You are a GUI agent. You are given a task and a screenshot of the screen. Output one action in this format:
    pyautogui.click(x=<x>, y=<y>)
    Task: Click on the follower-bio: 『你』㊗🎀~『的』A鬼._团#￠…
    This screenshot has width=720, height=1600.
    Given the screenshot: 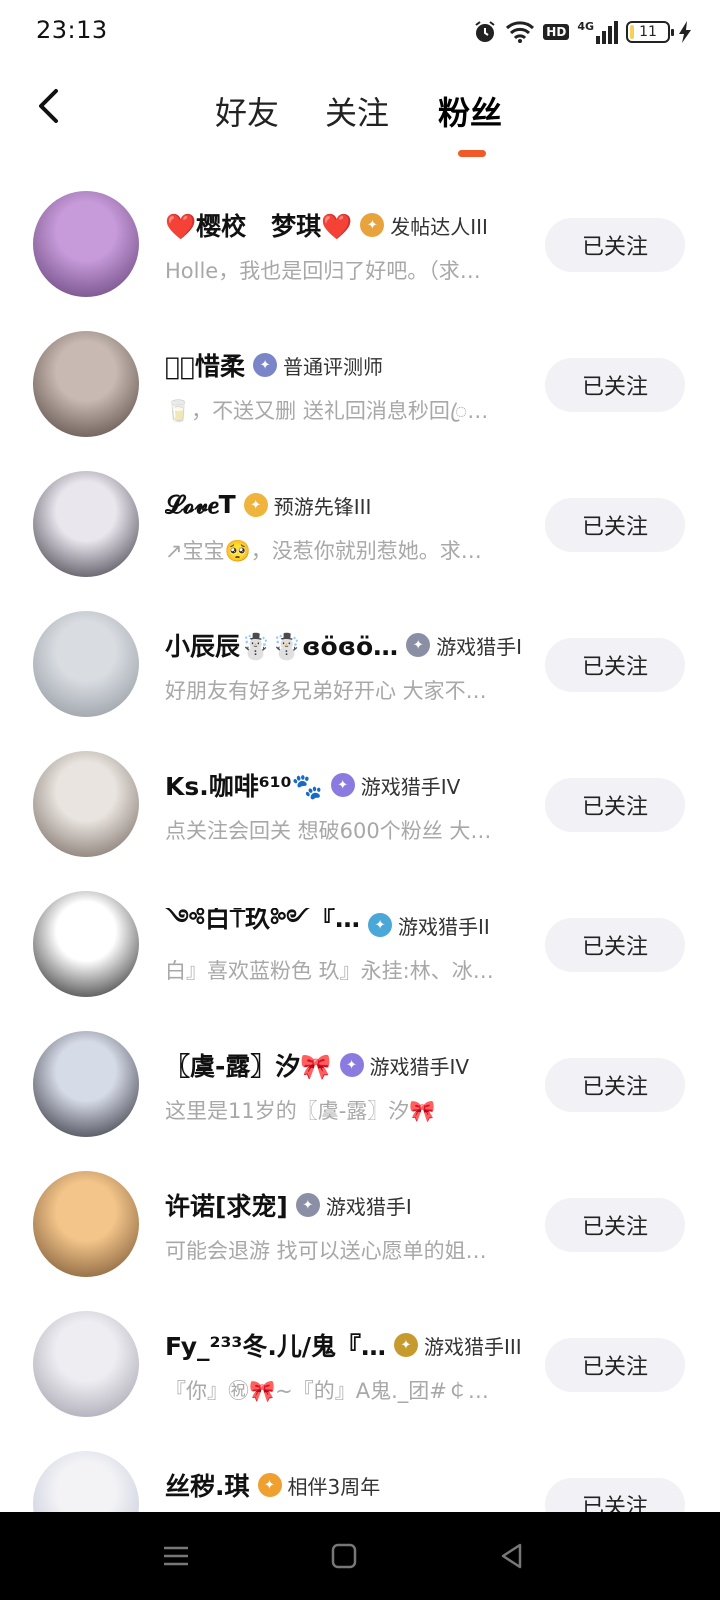 What is the action you would take?
    pyautogui.click(x=327, y=1391)
    